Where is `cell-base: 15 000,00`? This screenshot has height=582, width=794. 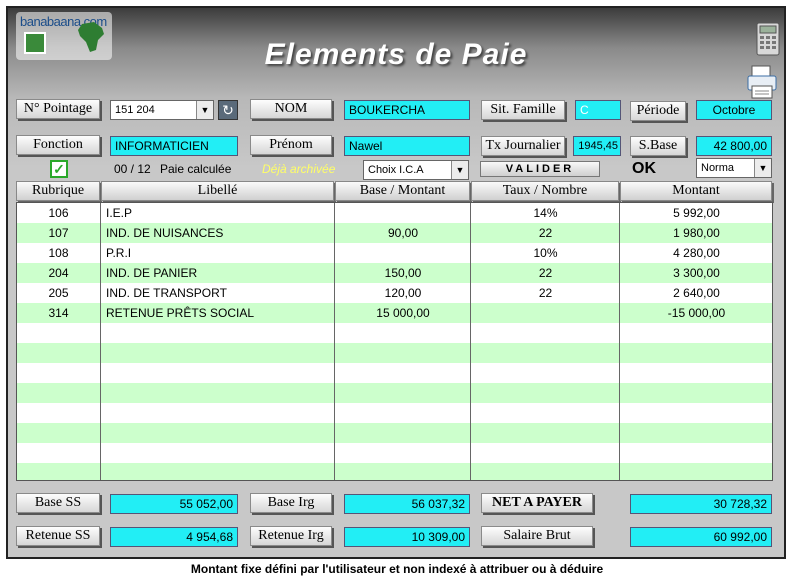
cell-base: 15 000,00 is located at coordinates (403, 313).